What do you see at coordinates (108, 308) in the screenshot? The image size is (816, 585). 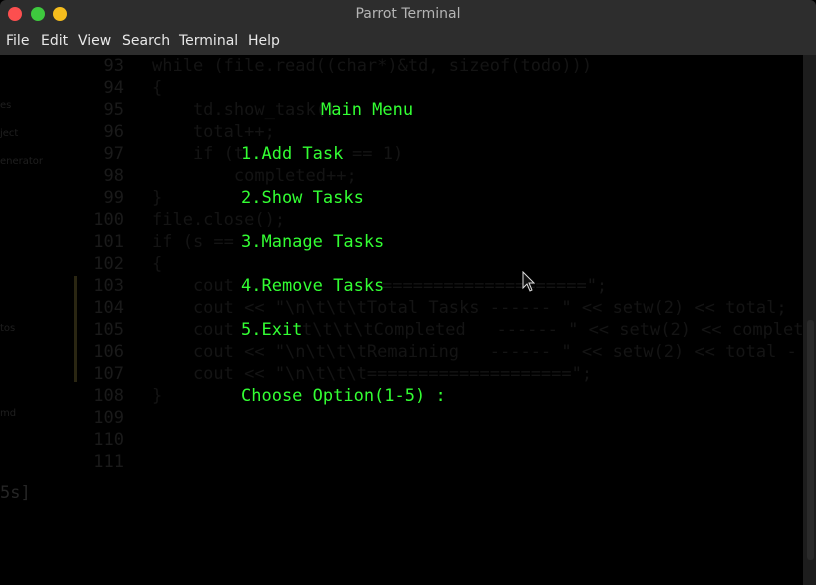 I see `line-number: 104` at bounding box center [108, 308].